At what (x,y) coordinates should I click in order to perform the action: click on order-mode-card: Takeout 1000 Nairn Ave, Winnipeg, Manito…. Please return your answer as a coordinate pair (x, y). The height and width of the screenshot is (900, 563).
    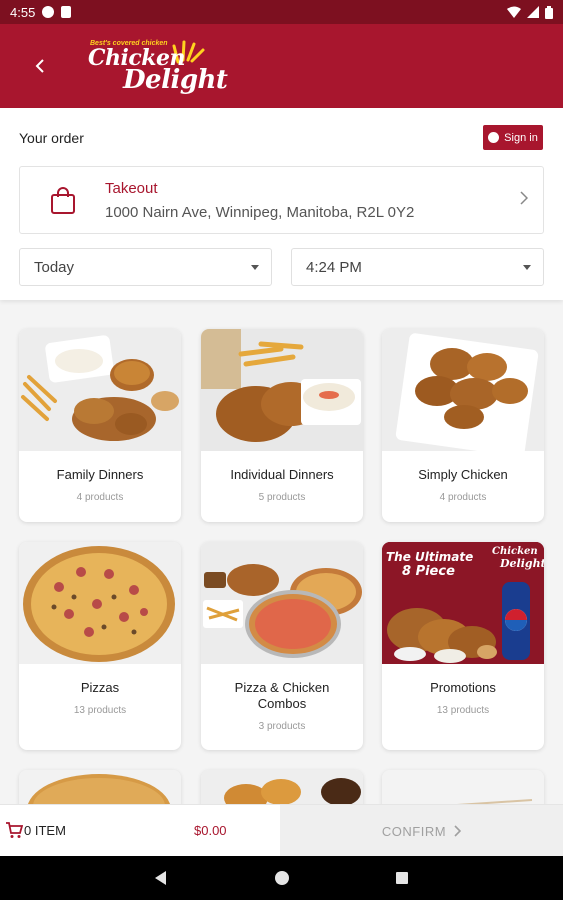
    Looking at the image, I should click on (281, 200).